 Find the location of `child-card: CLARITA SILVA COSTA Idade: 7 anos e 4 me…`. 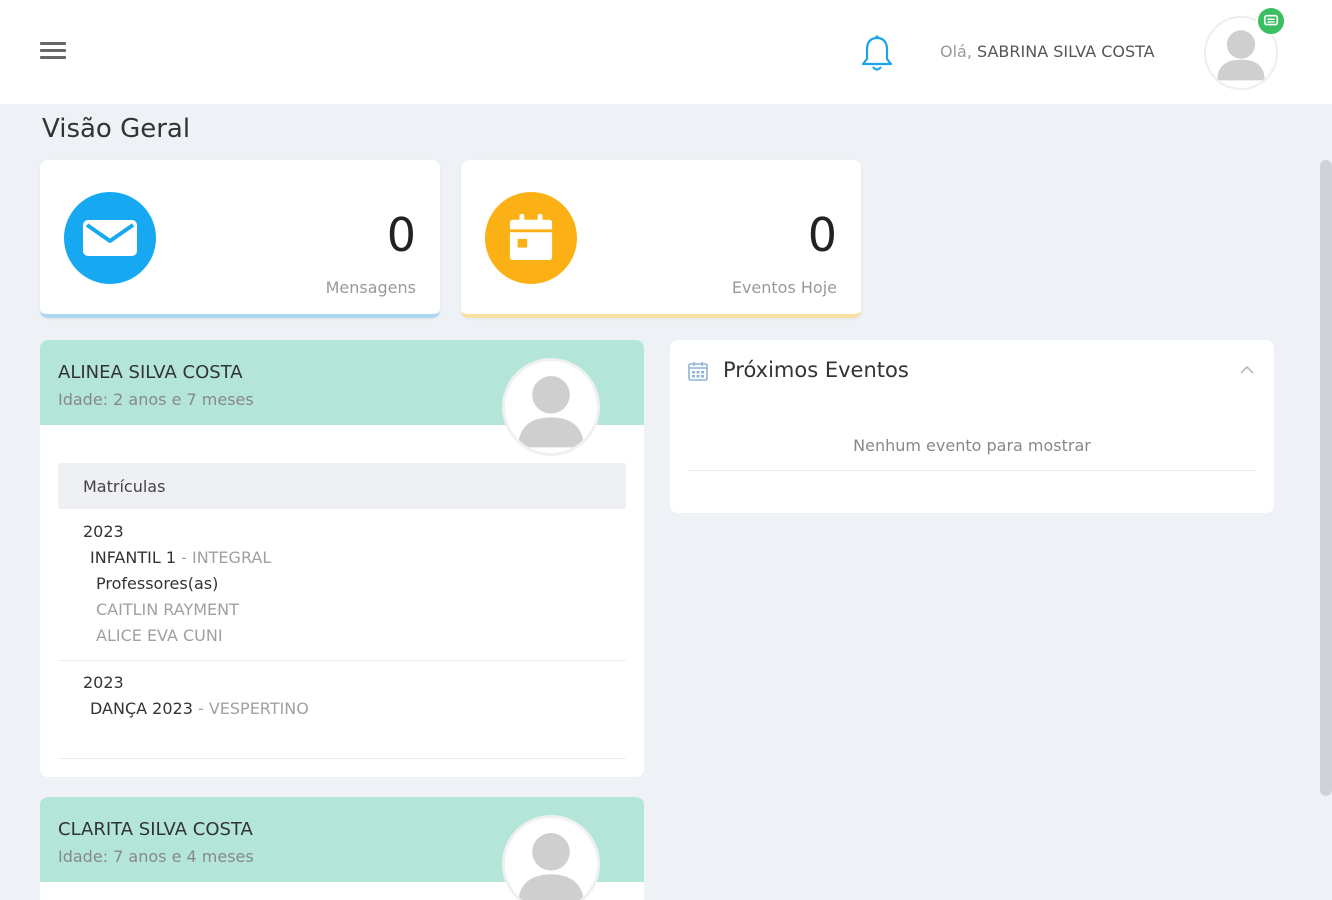

child-card: CLARITA SILVA COSTA Idade: 7 anos e 4 me… is located at coordinates (342, 848).